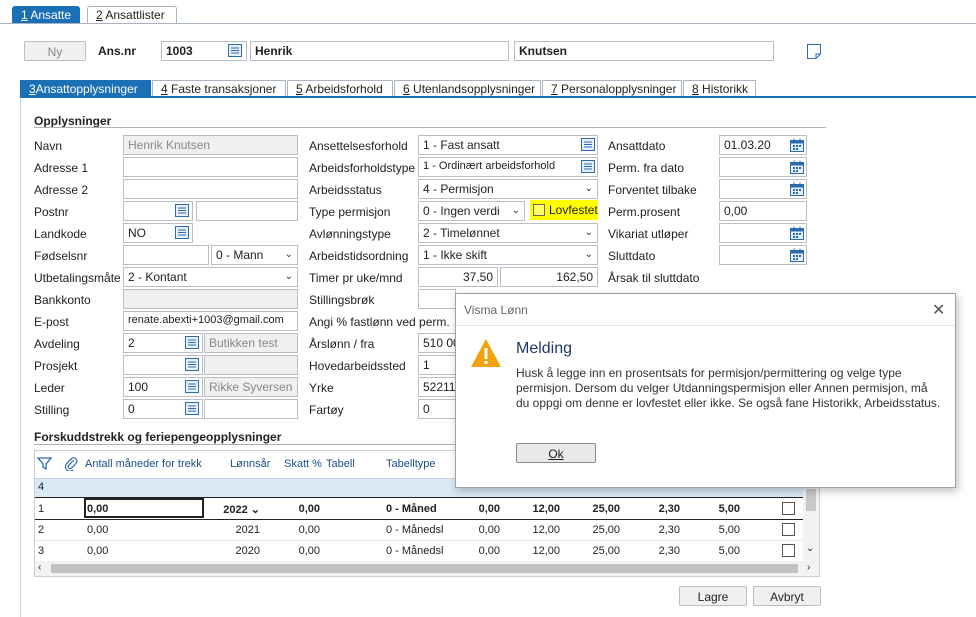  I want to click on col-header-skatt: Skatt %, so click(303, 464).